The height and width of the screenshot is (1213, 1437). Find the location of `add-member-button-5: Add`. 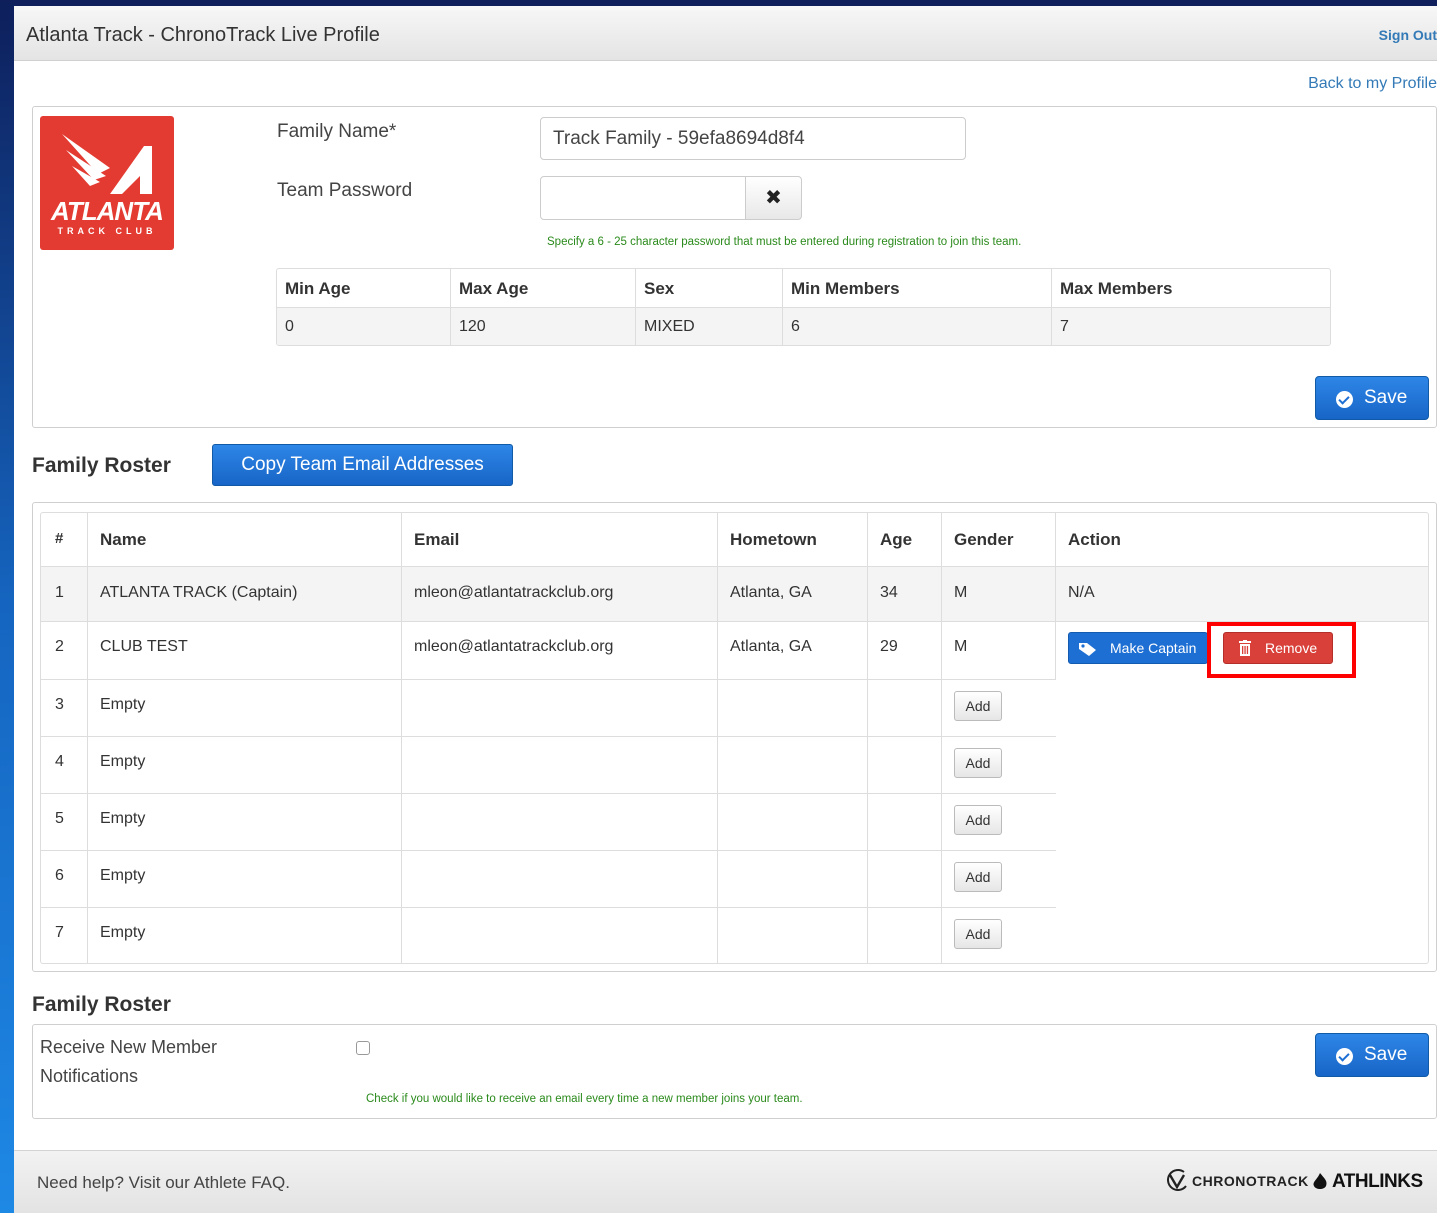

add-member-button-5: Add is located at coordinates (978, 820).